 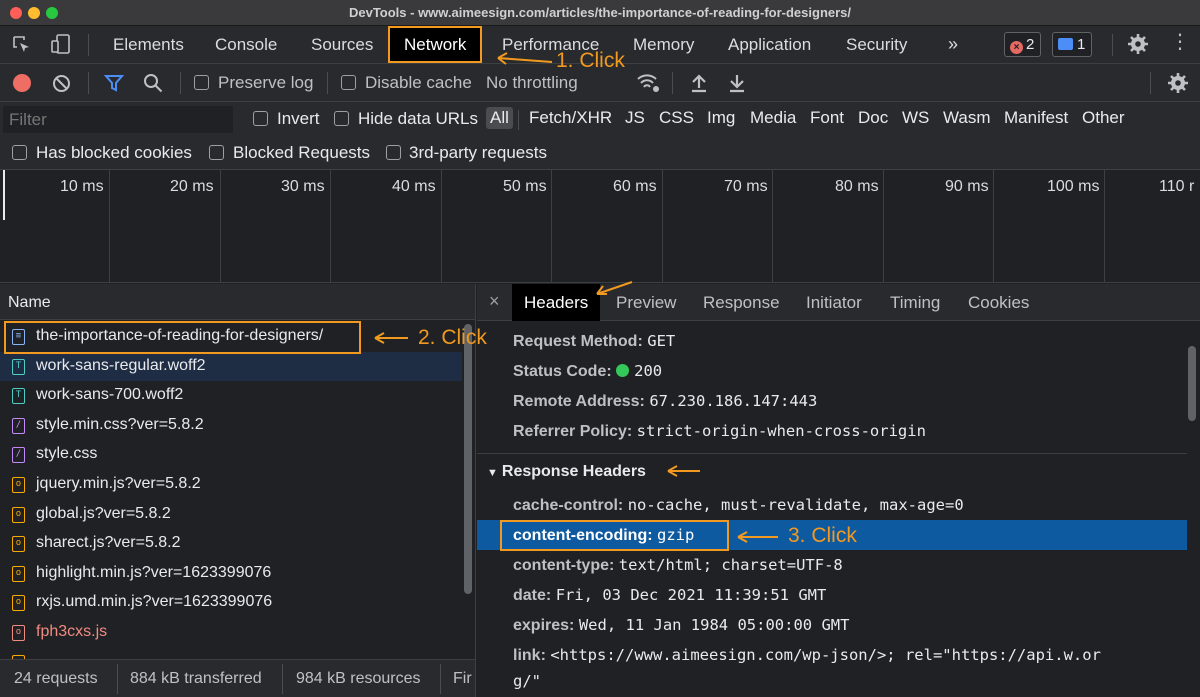 I want to click on annotation-step-3: 3. Click, so click(x=822, y=535).